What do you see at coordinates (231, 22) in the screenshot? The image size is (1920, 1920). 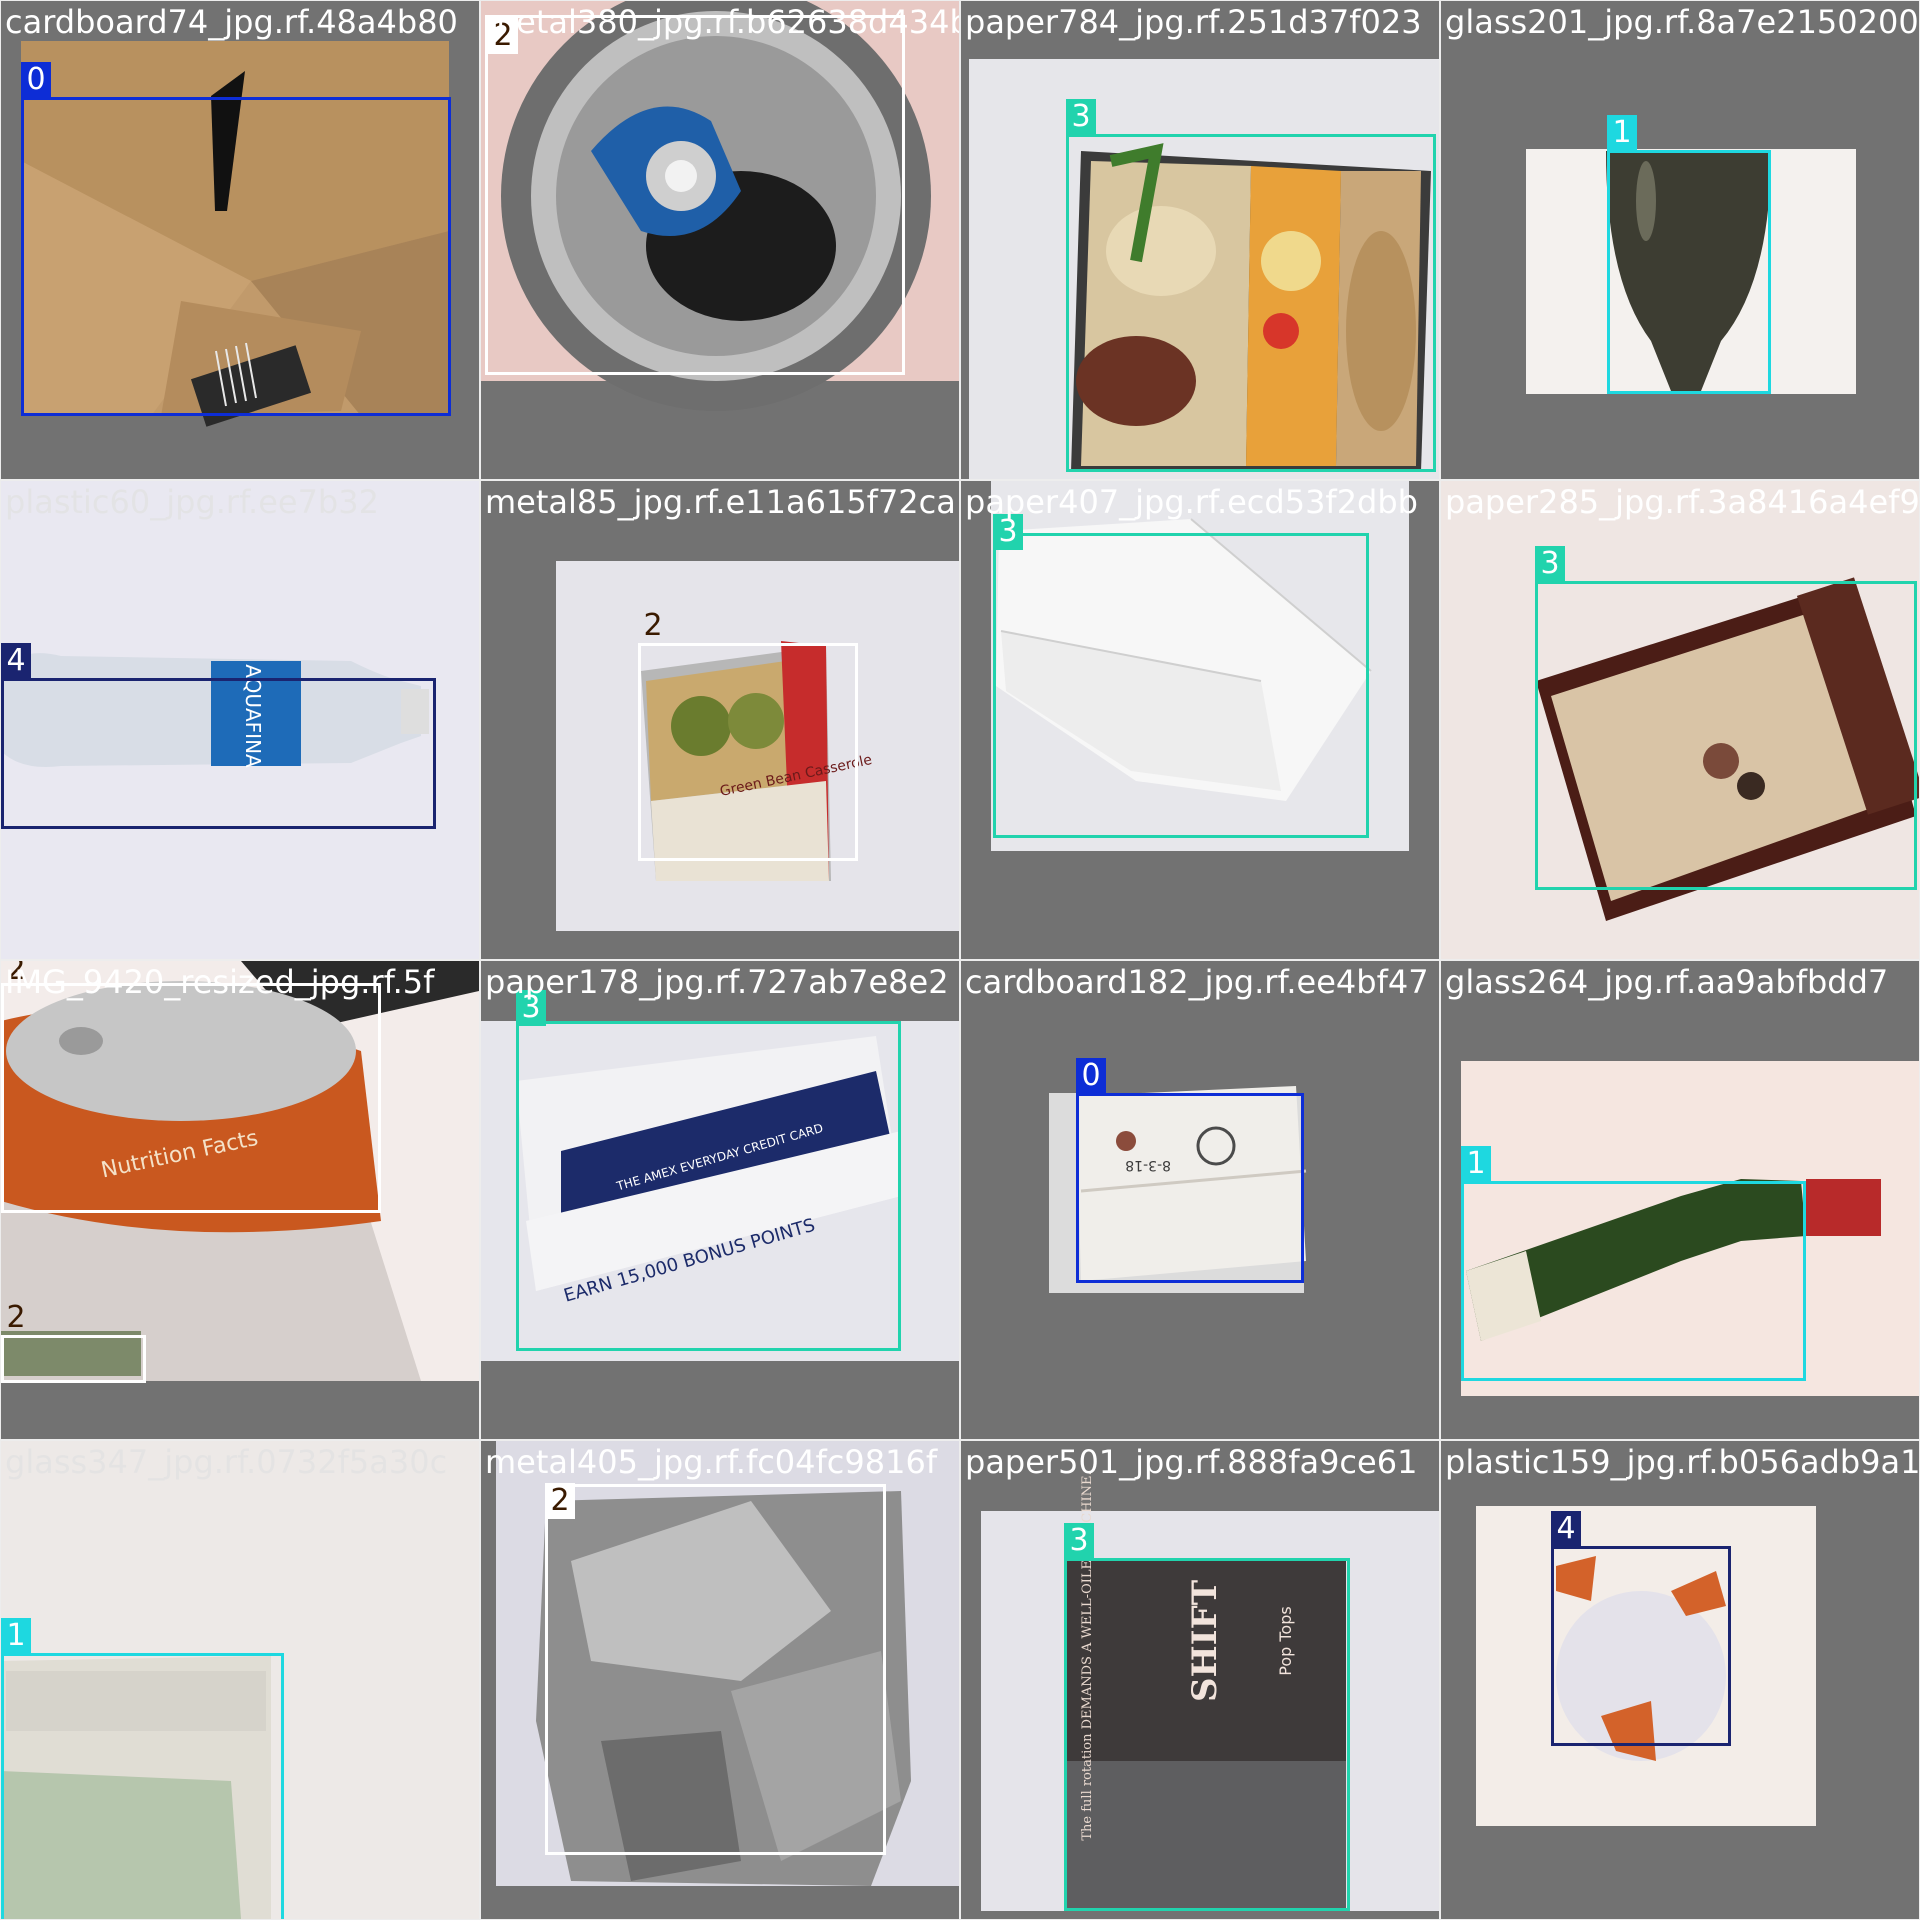 I see `tile-filename: cardboard74_jpg.rf.48a4b80` at bounding box center [231, 22].